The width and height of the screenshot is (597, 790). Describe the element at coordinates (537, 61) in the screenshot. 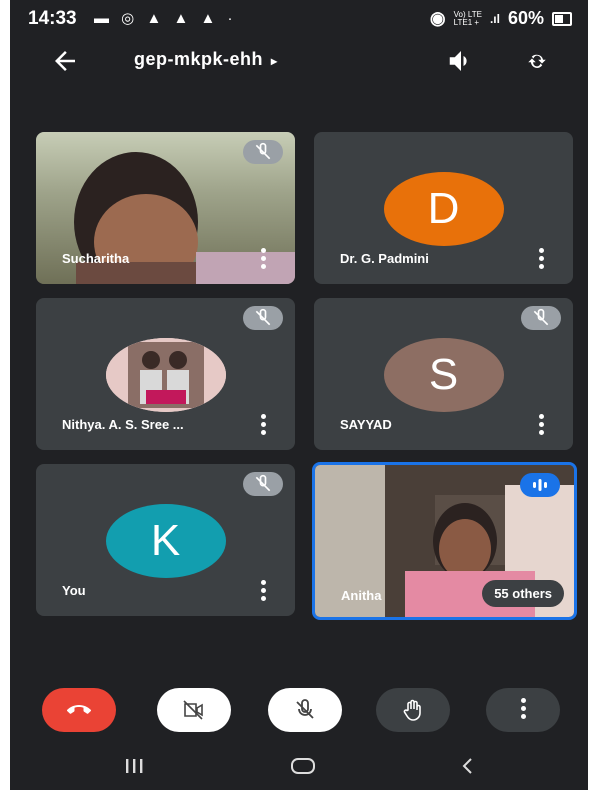

I see `switch-camera-icon` at that location.